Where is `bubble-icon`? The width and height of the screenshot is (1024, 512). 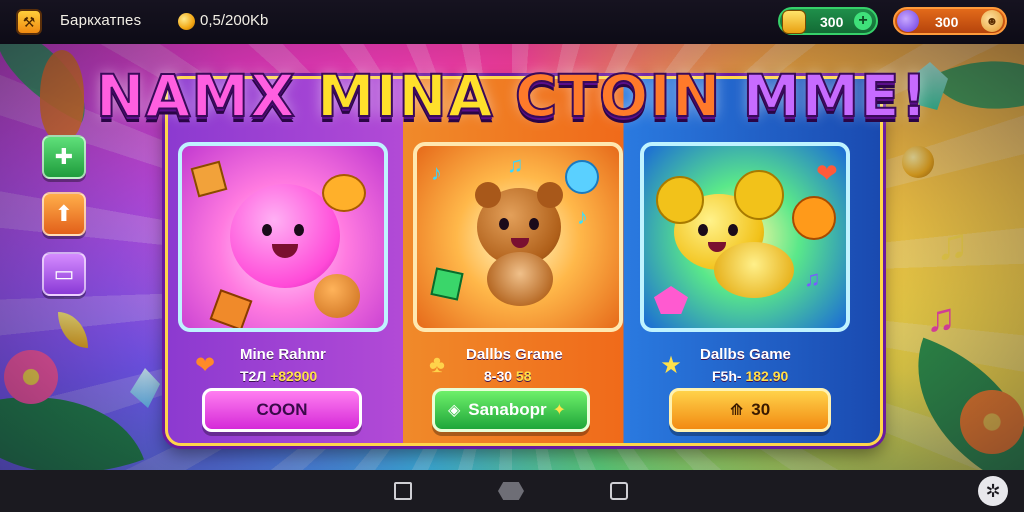
bubble-icon is located at coordinates (582, 177).